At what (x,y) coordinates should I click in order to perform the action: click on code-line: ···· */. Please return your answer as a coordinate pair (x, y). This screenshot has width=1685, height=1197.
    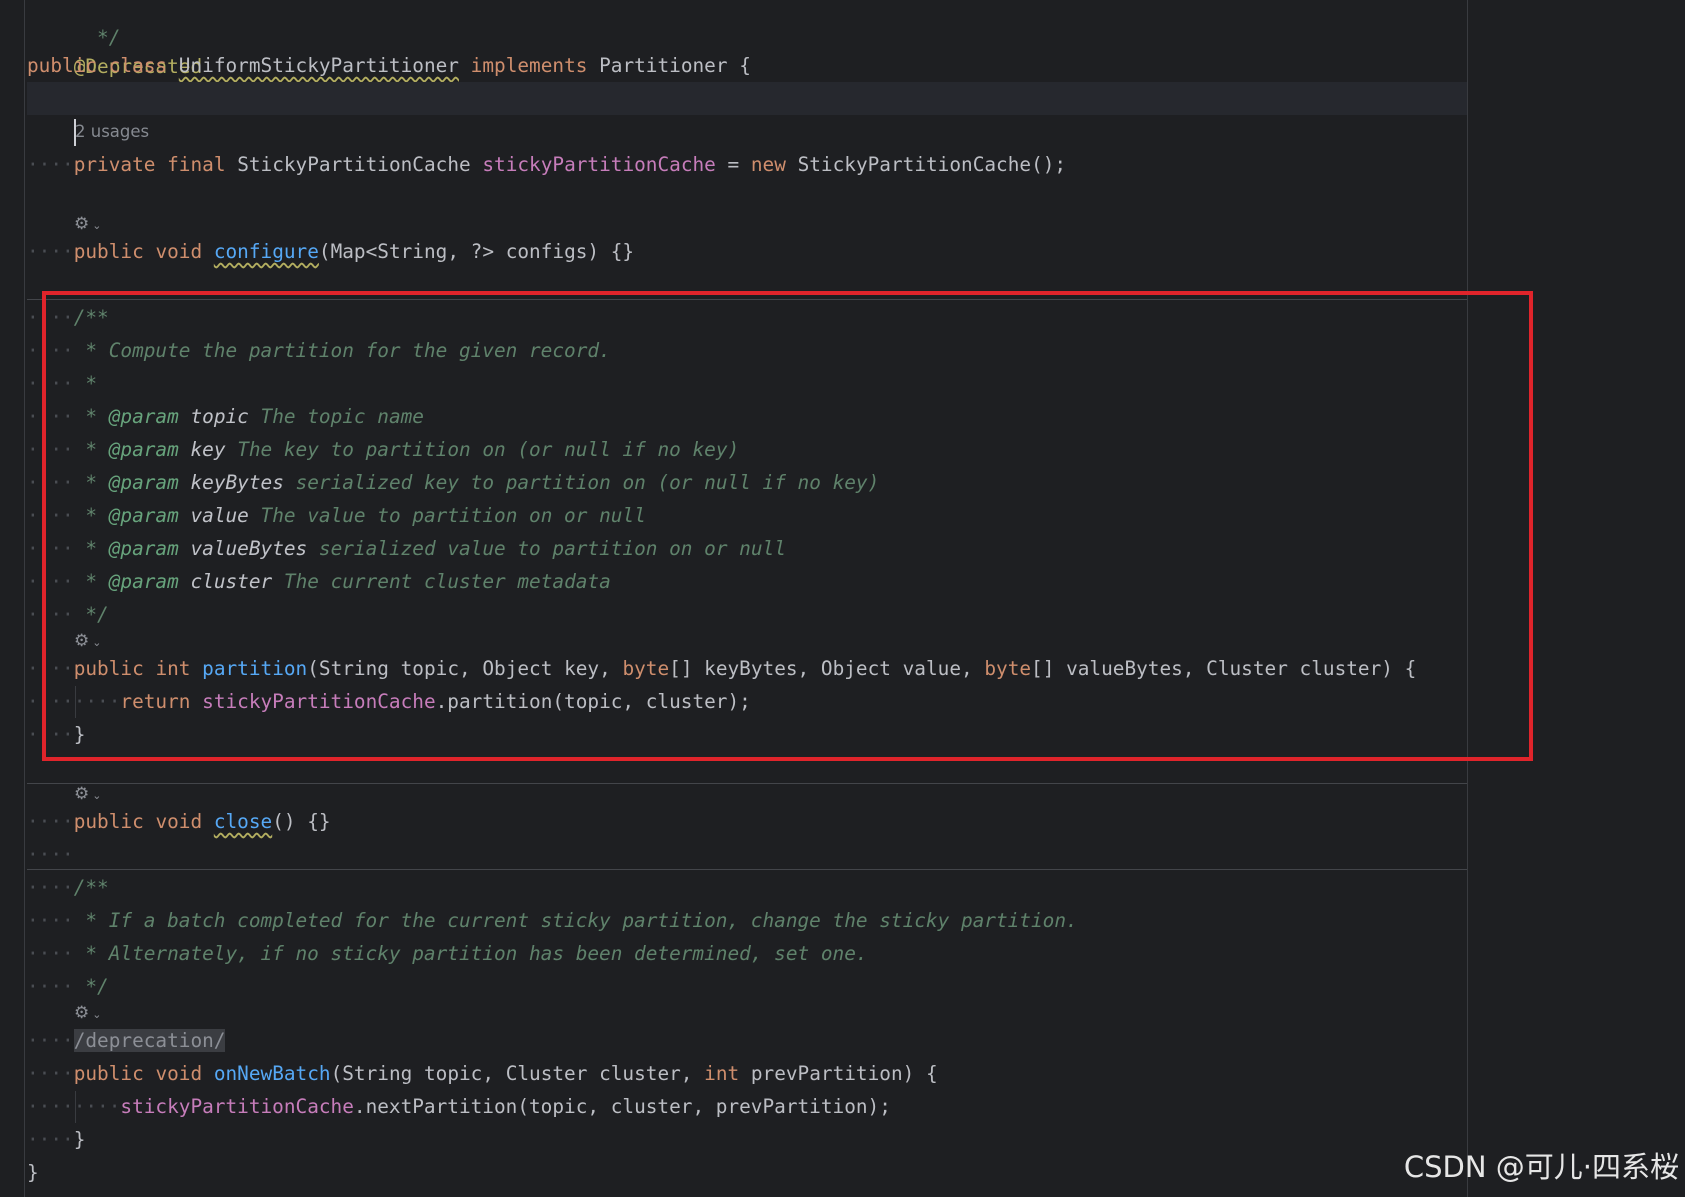
    Looking at the image, I should click on (68, 986).